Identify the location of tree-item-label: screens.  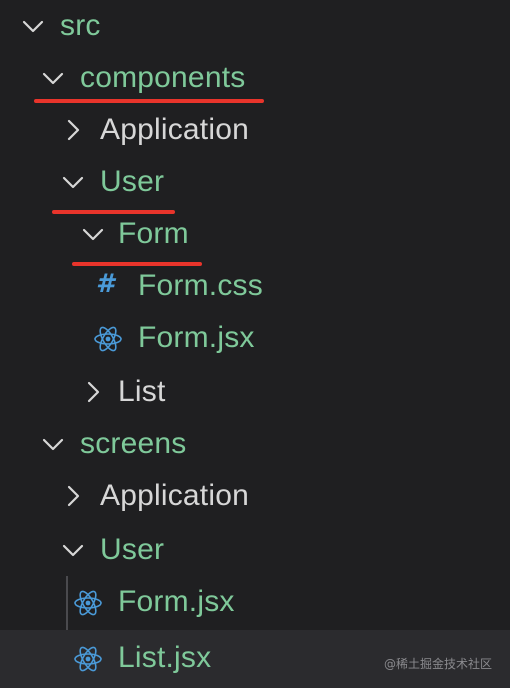
(133, 443).